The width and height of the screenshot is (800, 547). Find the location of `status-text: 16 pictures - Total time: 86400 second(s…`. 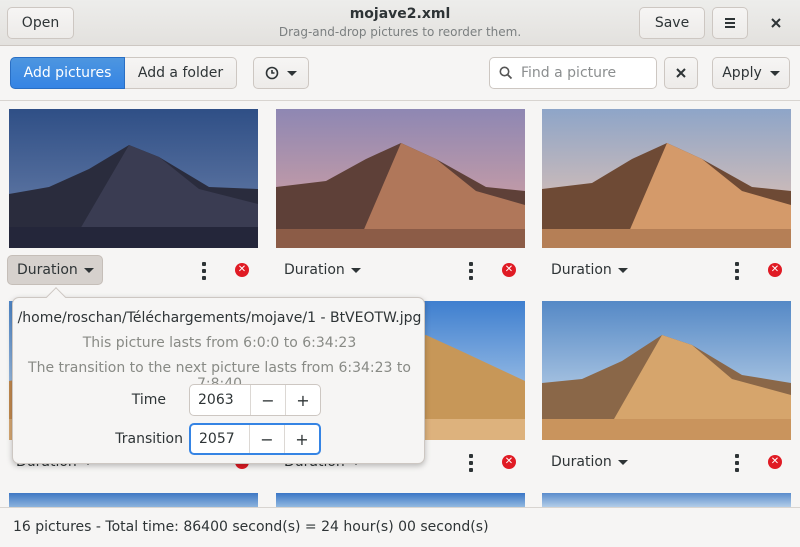

status-text: 16 pictures - Total time: 86400 second(s… is located at coordinates (251, 527).